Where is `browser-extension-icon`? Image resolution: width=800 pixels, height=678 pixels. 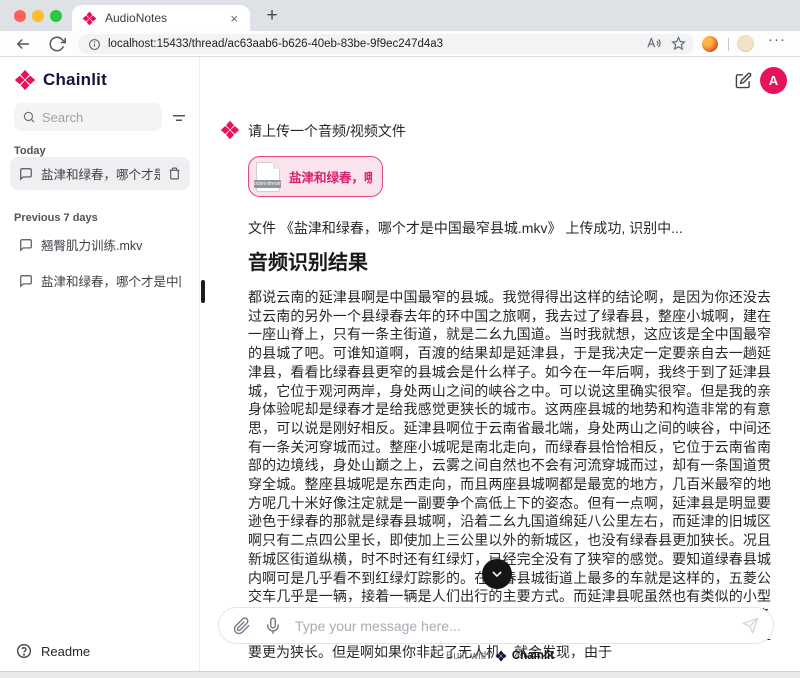
browser-extension-icon is located at coordinates (710, 44).